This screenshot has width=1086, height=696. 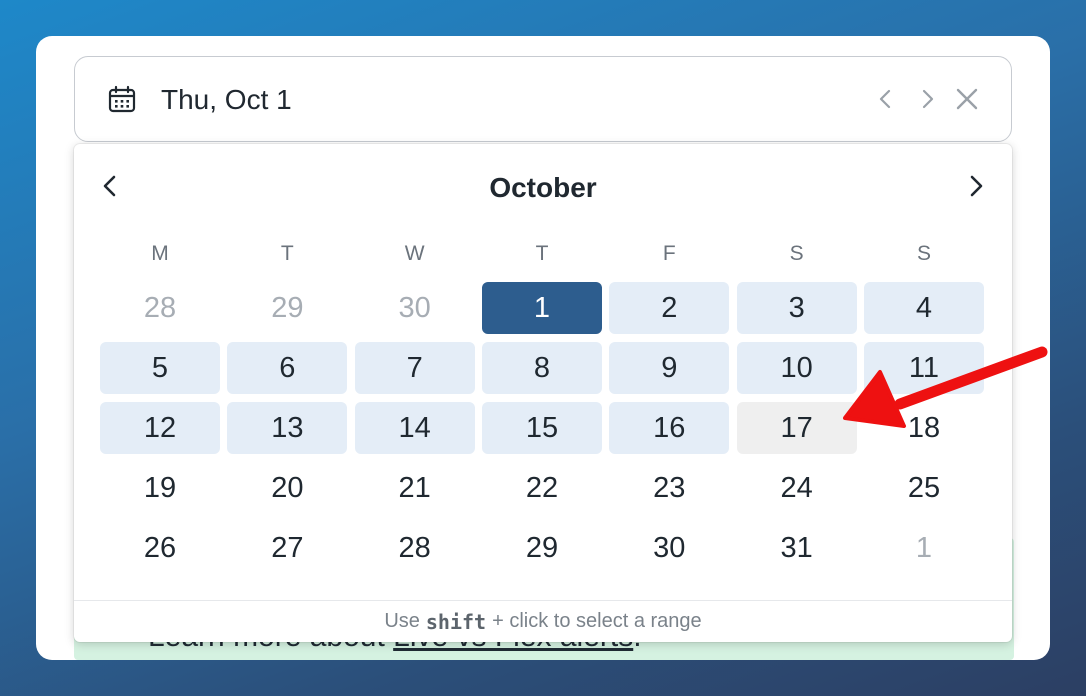 What do you see at coordinates (402, 621) in the screenshot?
I see `hint-prefix: Use` at bounding box center [402, 621].